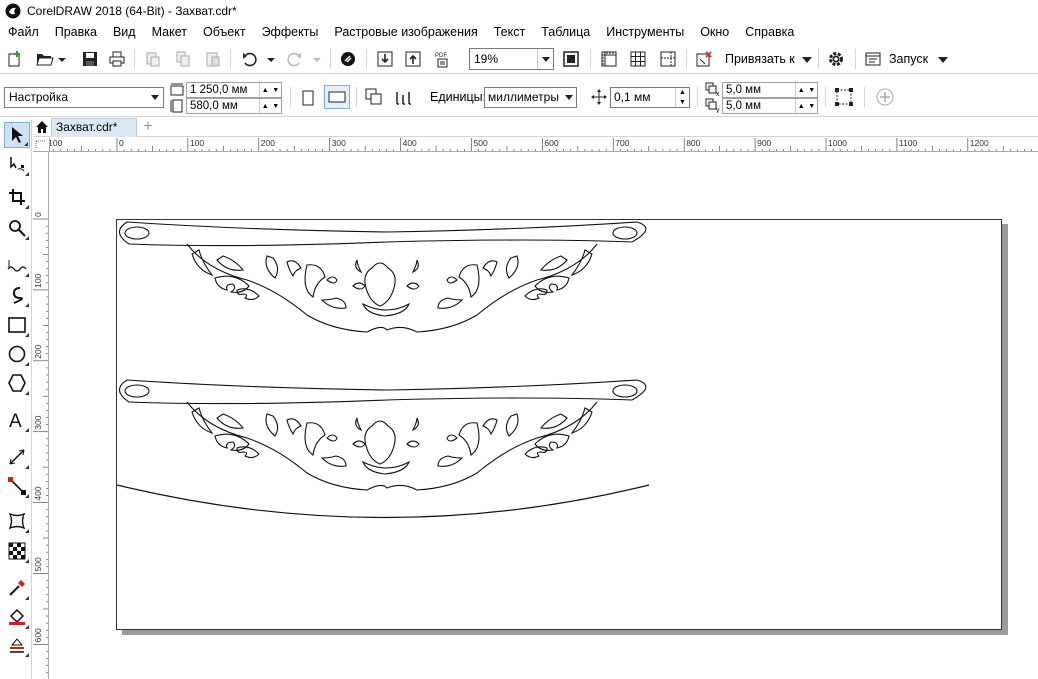 The height and width of the screenshot is (679, 1038). I want to click on menu-effects: Эффекты, so click(290, 32).